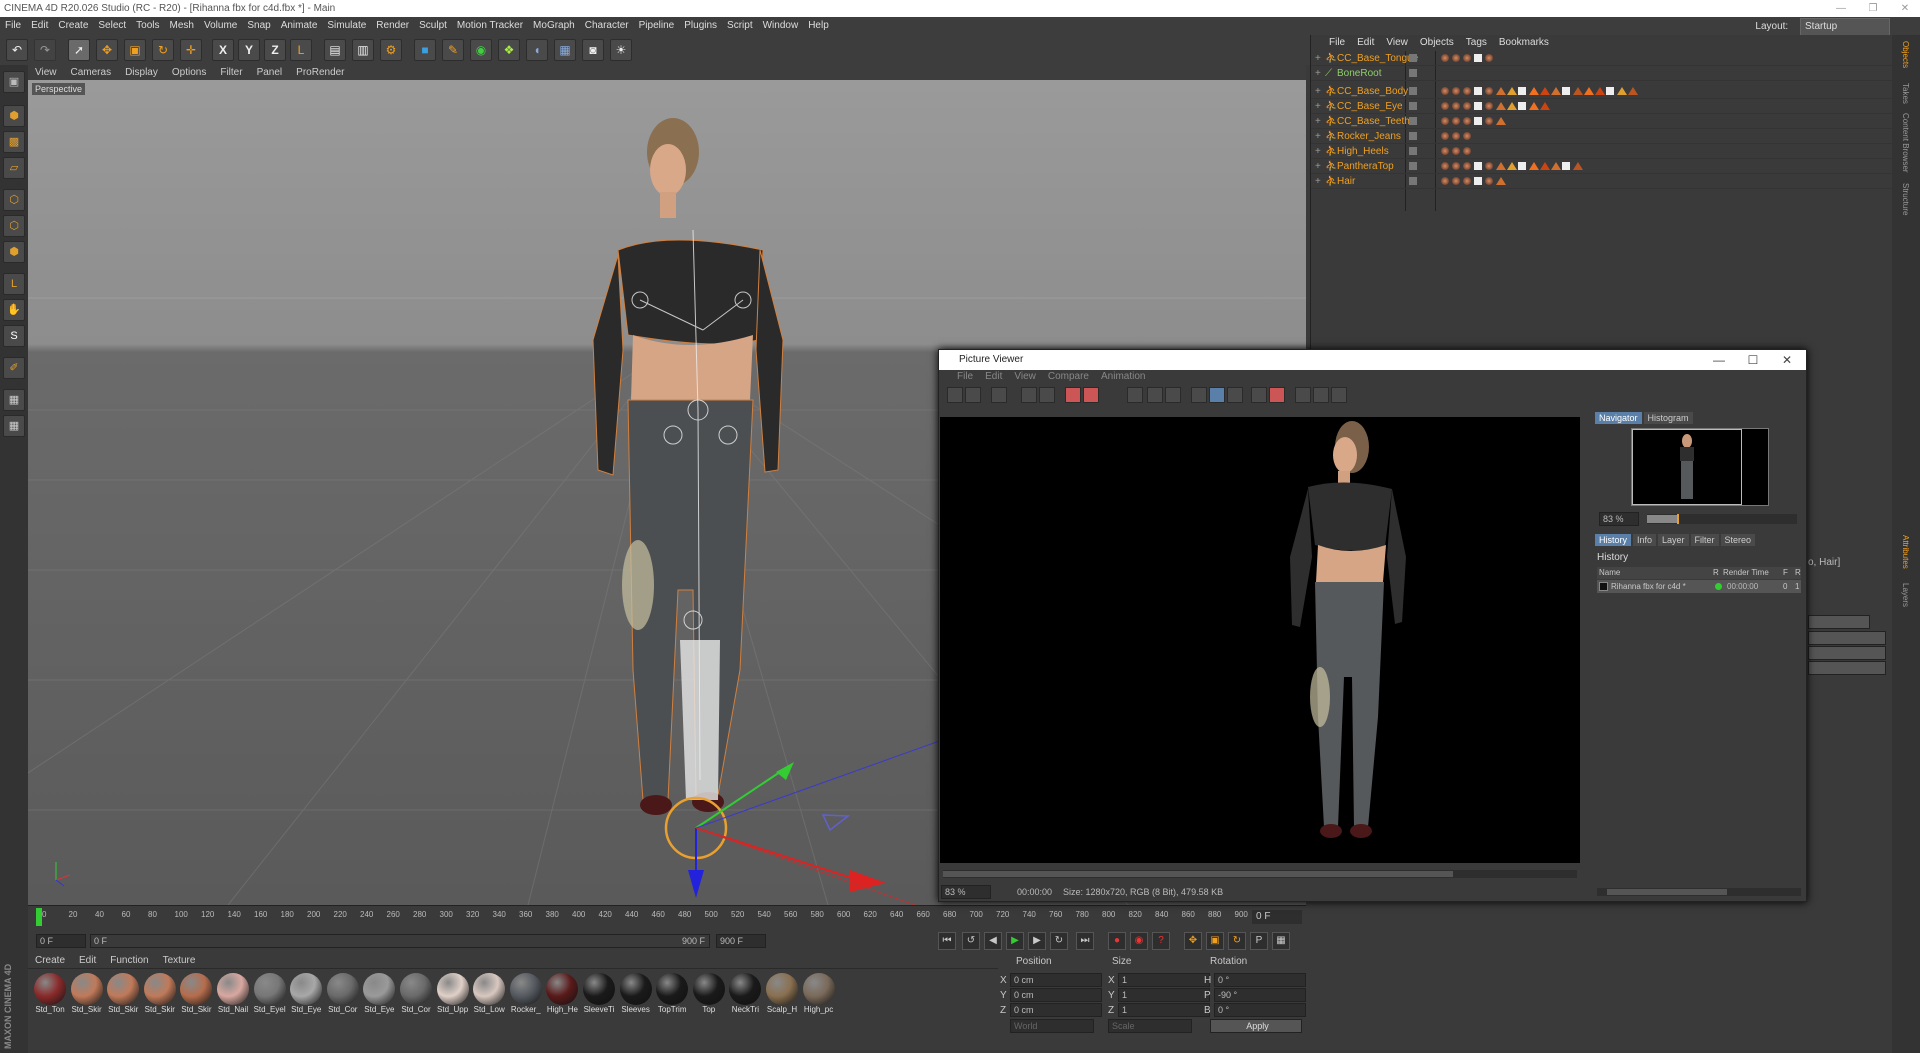 The image size is (1920, 1053). I want to click on channel-b-icon, so click(1277, 395).